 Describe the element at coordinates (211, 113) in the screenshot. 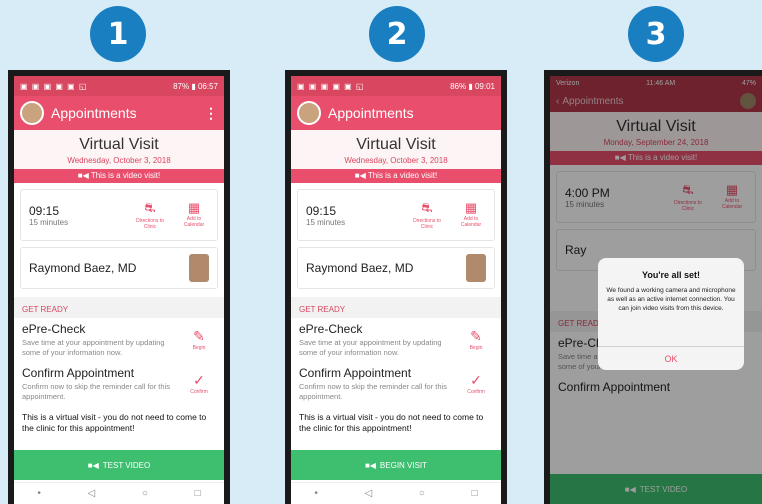

I see `overflow-menu-icon: ⋮` at that location.